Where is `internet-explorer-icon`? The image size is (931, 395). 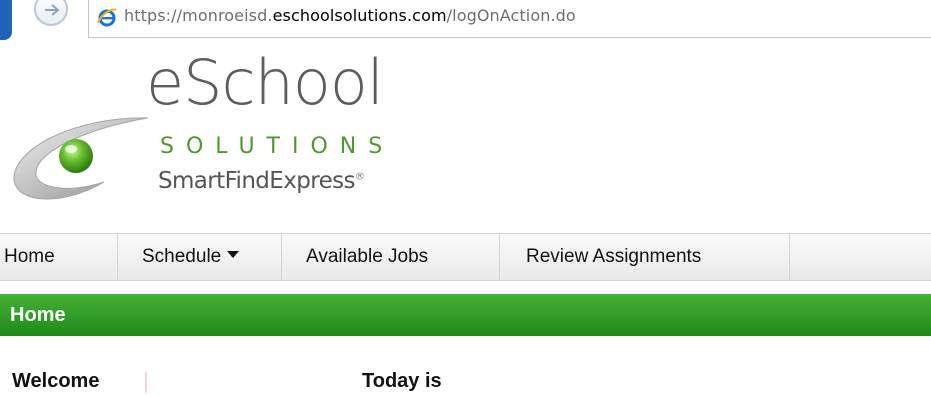 internet-explorer-icon is located at coordinates (107, 17).